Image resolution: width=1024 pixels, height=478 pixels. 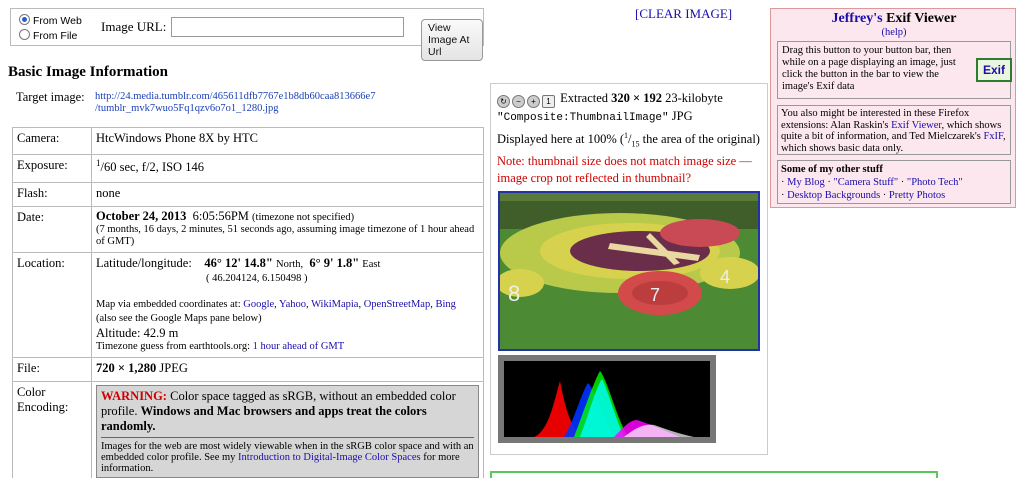 I want to click on row-exposure: Exposure: 1/60 sec, f/2, ISO 146, so click(x=248, y=168).